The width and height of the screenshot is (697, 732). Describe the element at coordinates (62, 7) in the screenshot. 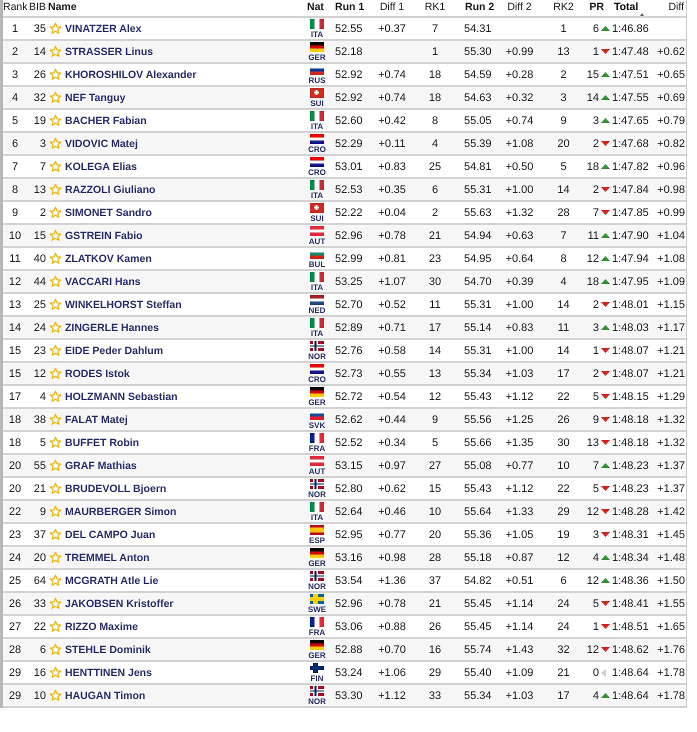

I see `column-header: Name` at that location.